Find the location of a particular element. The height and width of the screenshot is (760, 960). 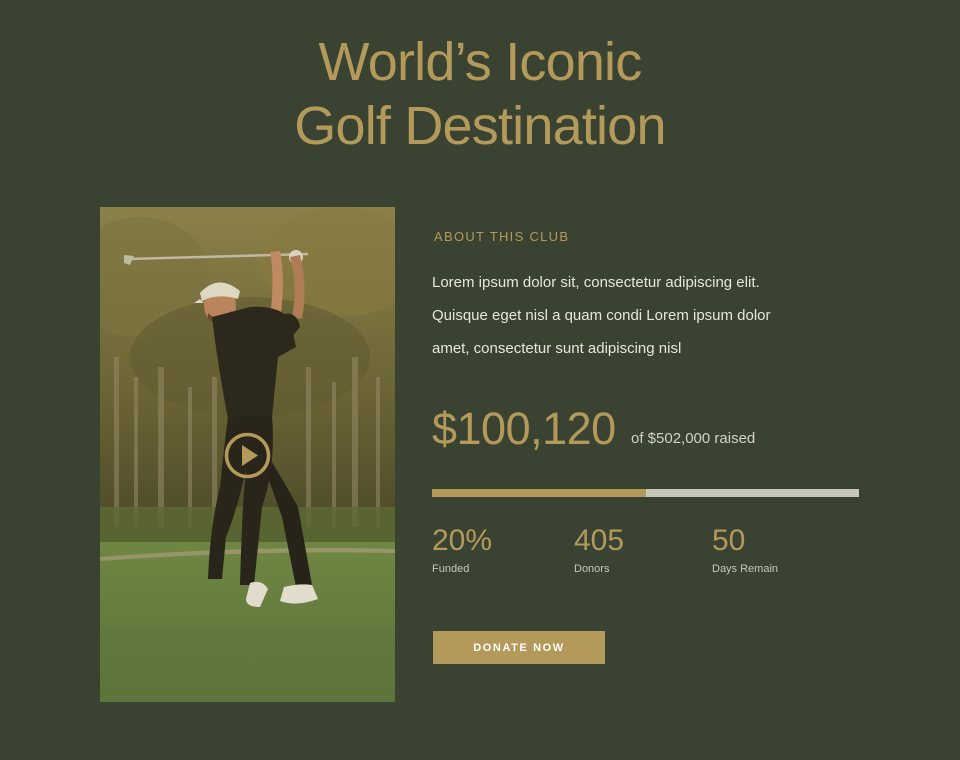

title-line-1: World’s Iconic is located at coordinates (480, 62).